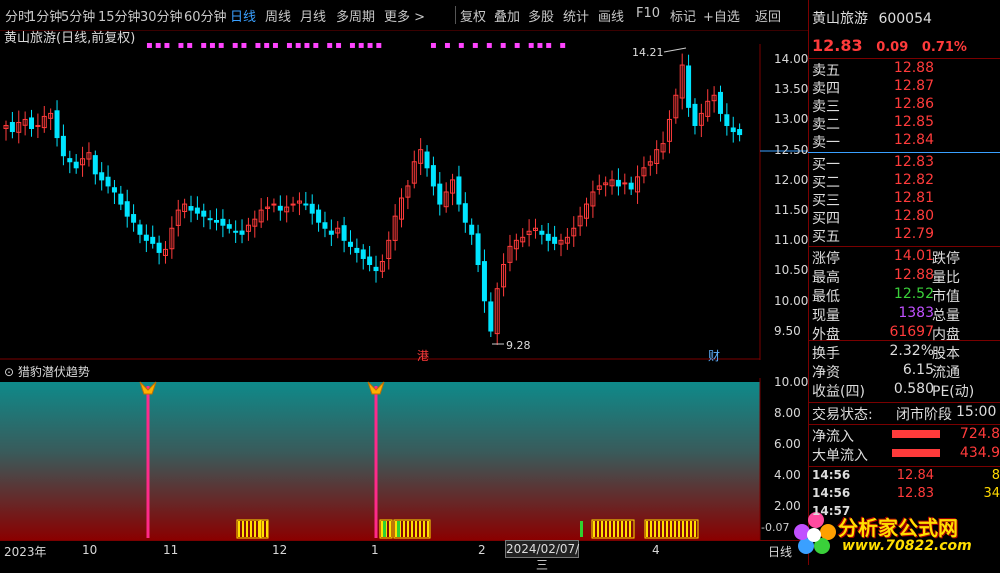 The width and height of the screenshot is (1000, 573). I want to click on row-label-2: PE(动), so click(953, 392).